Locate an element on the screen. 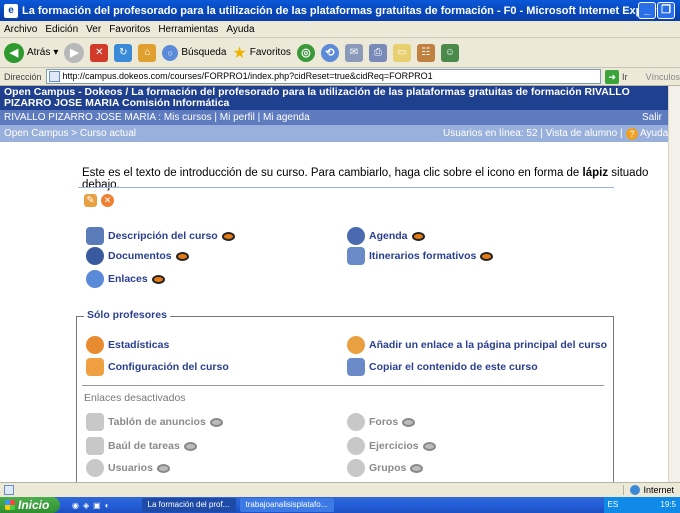 This screenshot has width=680, height=513. tool-descripcion: Descripción del curso is located at coordinates (160, 236).